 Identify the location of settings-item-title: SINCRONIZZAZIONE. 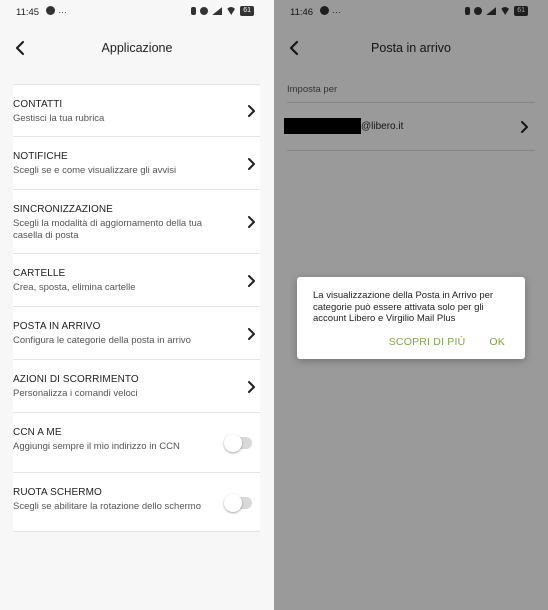
(63, 209).